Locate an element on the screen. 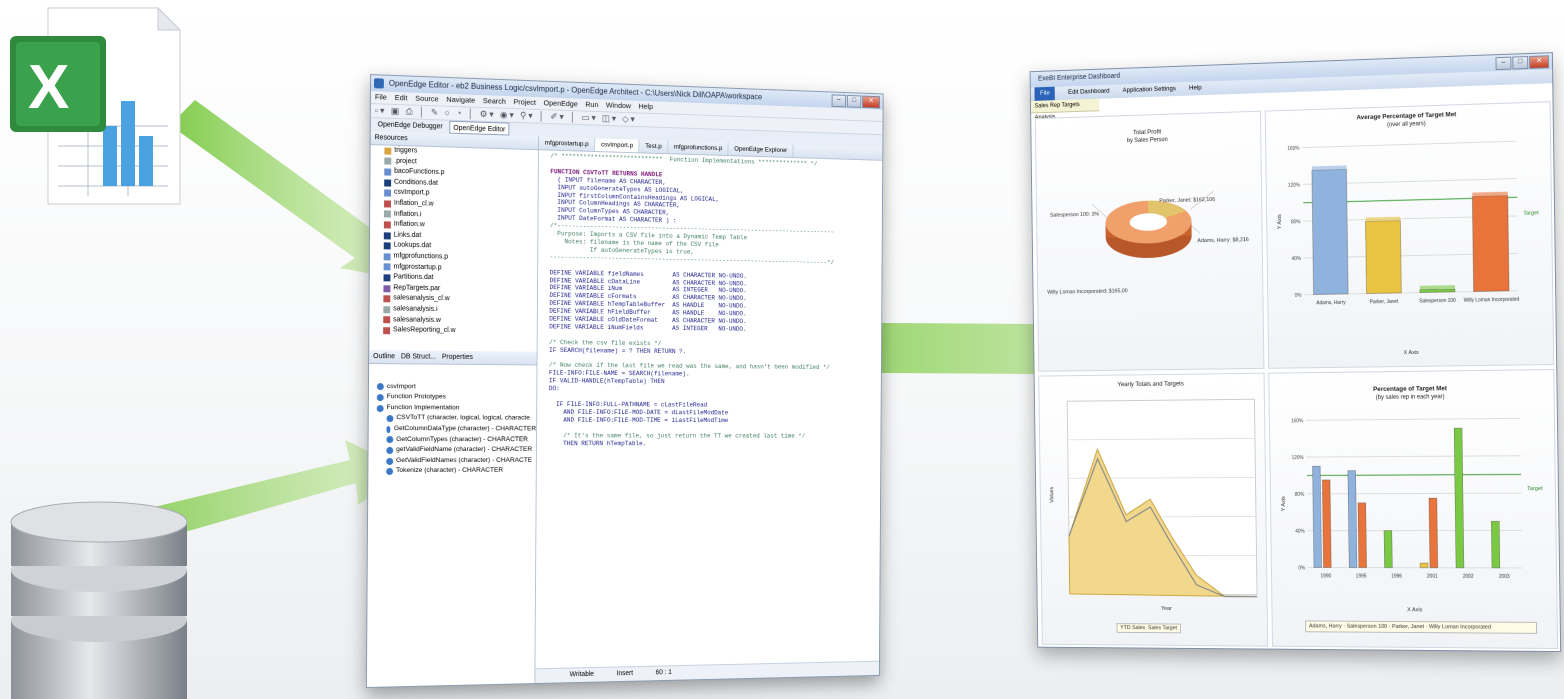  menu-help: Help is located at coordinates (645, 107).